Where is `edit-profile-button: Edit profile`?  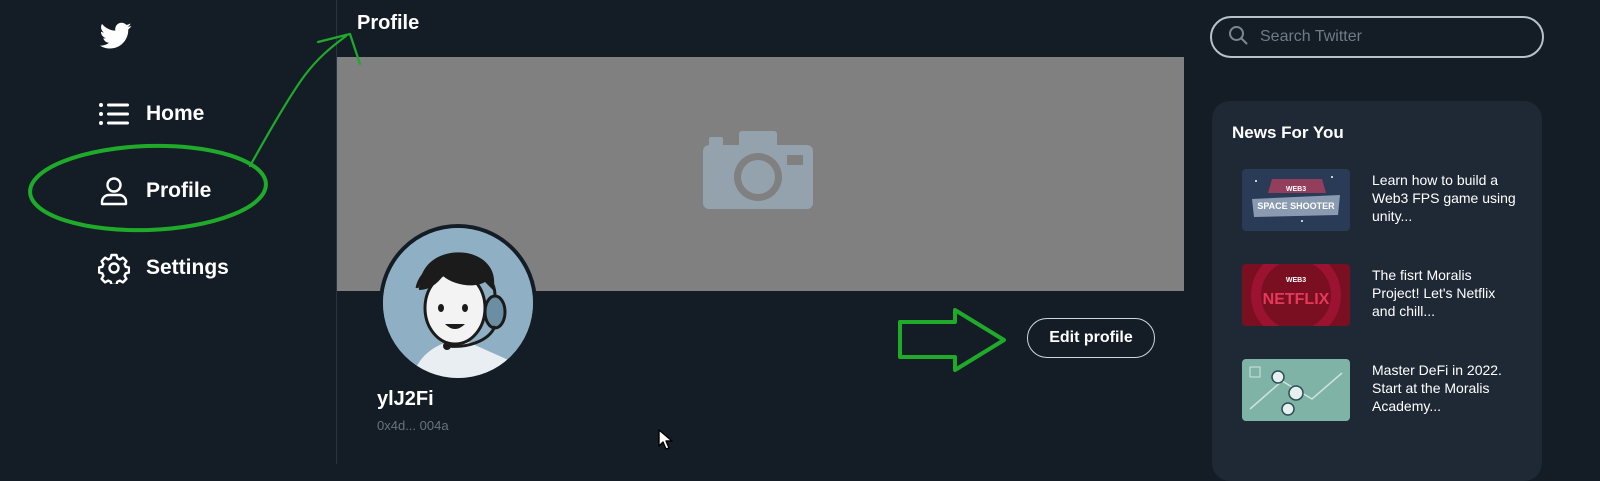
edit-profile-button: Edit profile is located at coordinates (1091, 338).